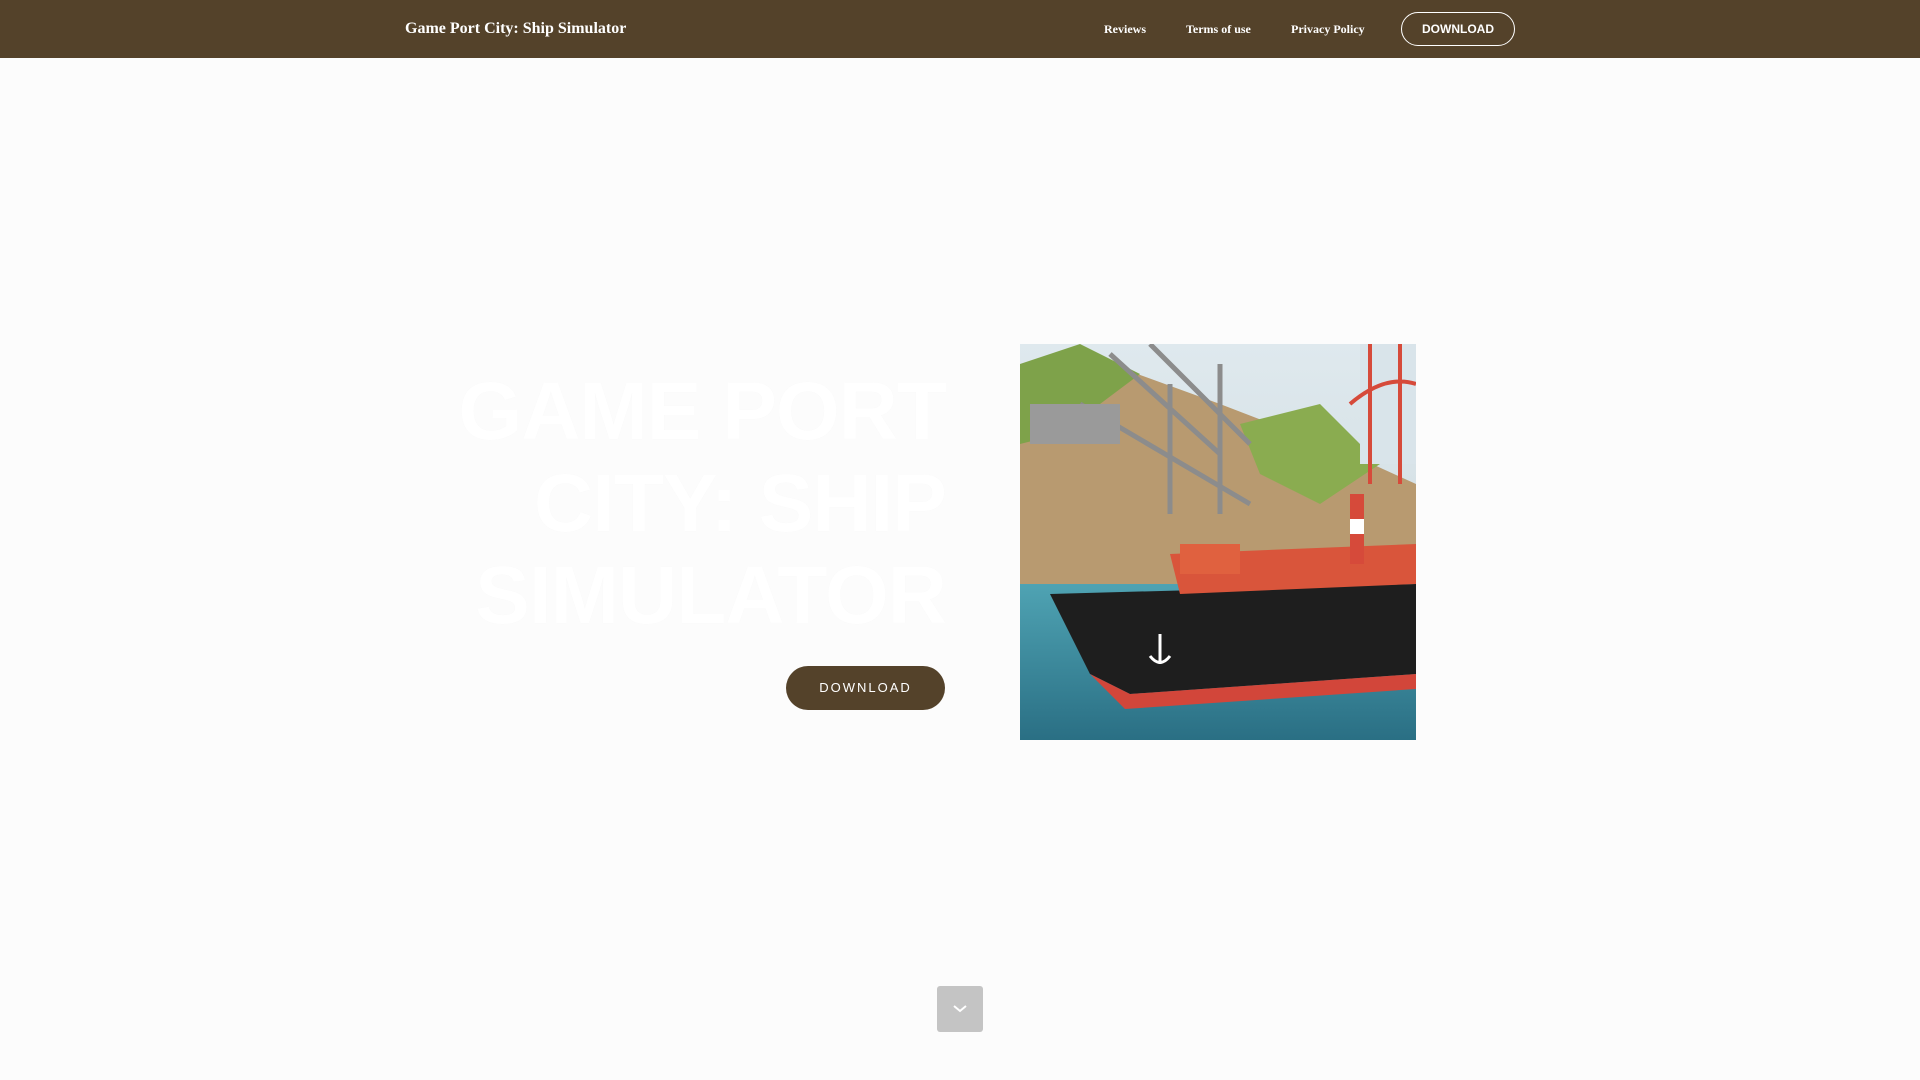 This screenshot has height=1080, width=1920. What do you see at coordinates (1218, 29) in the screenshot?
I see `nav-terms-of-use: Terms of use` at bounding box center [1218, 29].